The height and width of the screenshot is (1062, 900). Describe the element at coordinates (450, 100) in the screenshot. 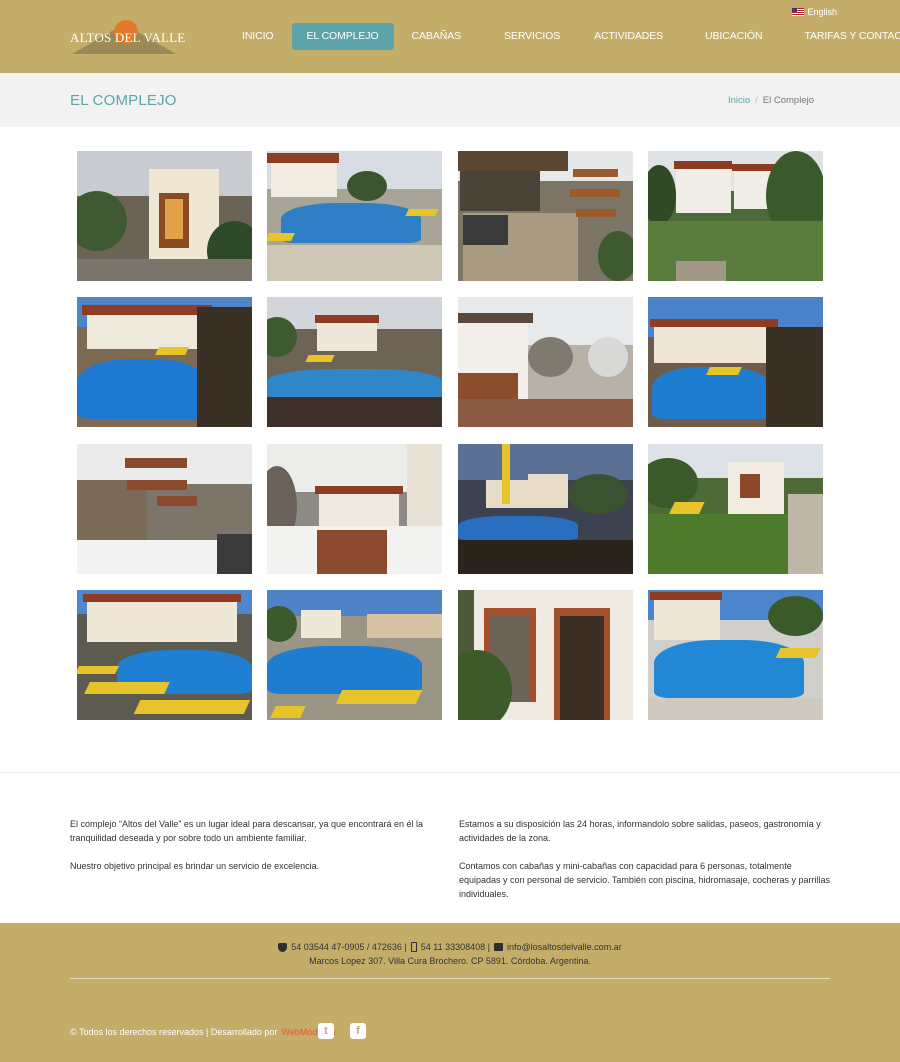

I see `page-title-bar: EL COMPLEJO Inicio / El Complejo` at that location.